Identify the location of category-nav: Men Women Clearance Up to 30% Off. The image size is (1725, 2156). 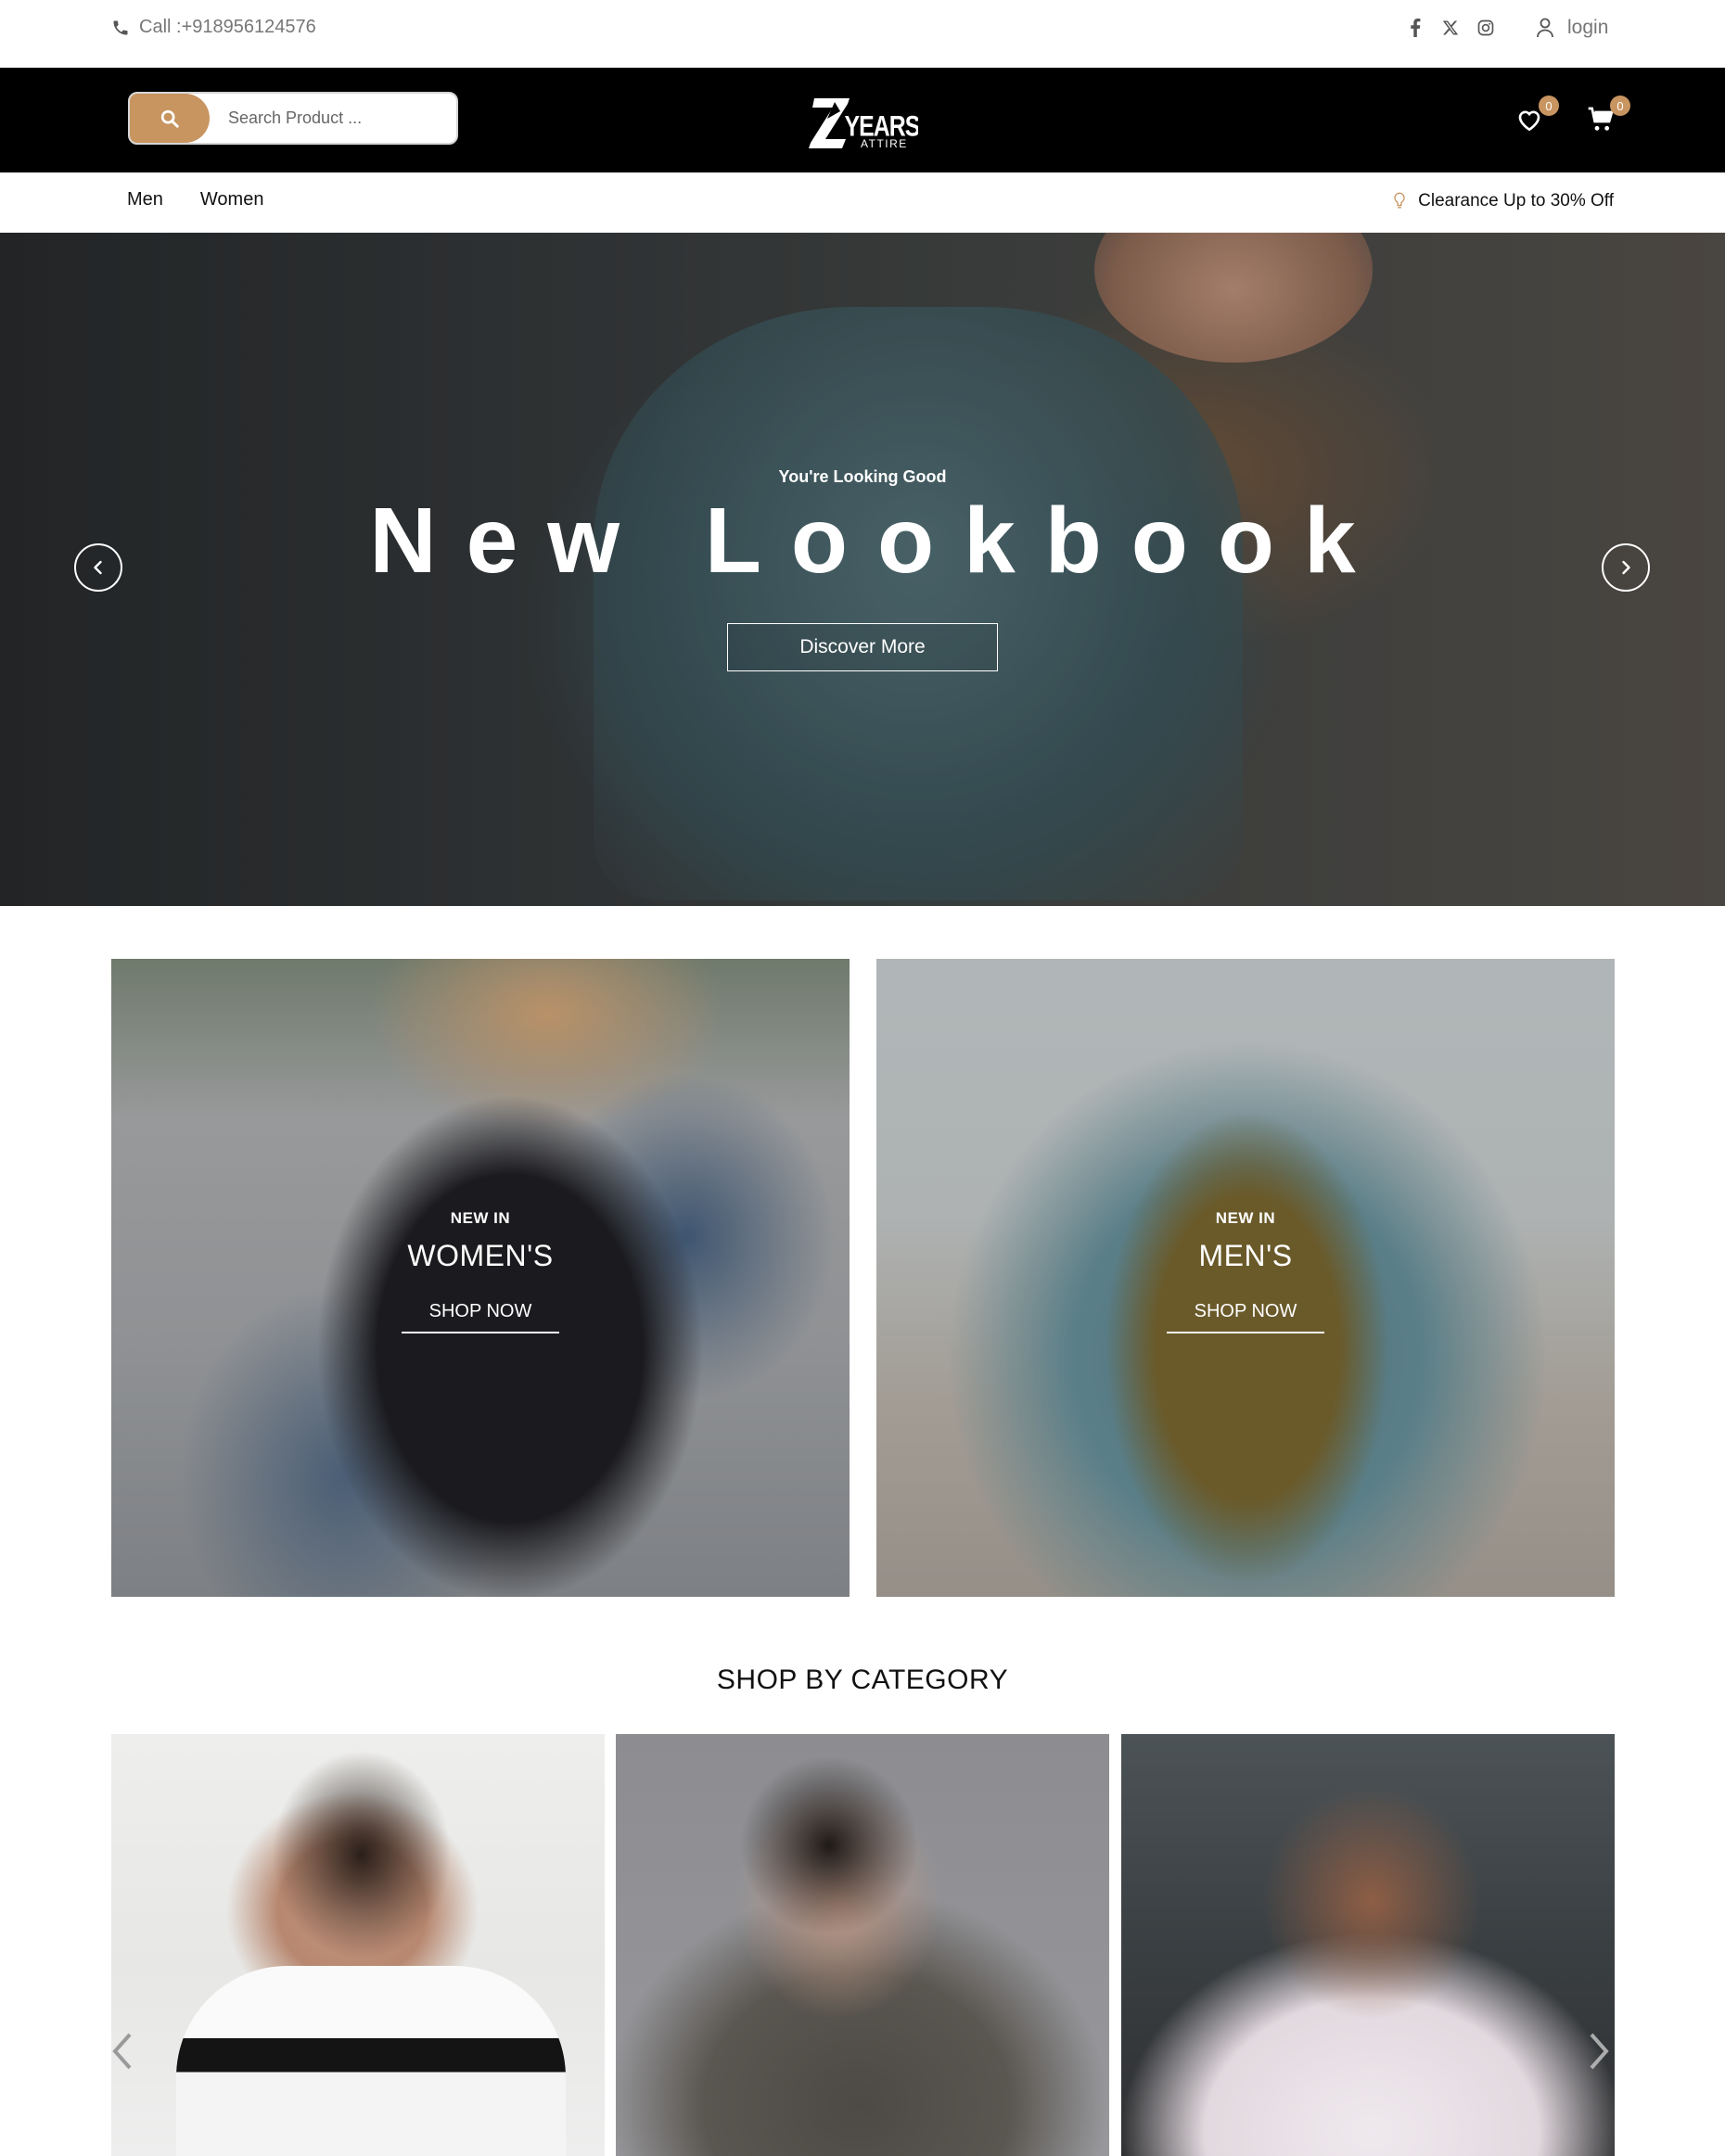
(862, 203).